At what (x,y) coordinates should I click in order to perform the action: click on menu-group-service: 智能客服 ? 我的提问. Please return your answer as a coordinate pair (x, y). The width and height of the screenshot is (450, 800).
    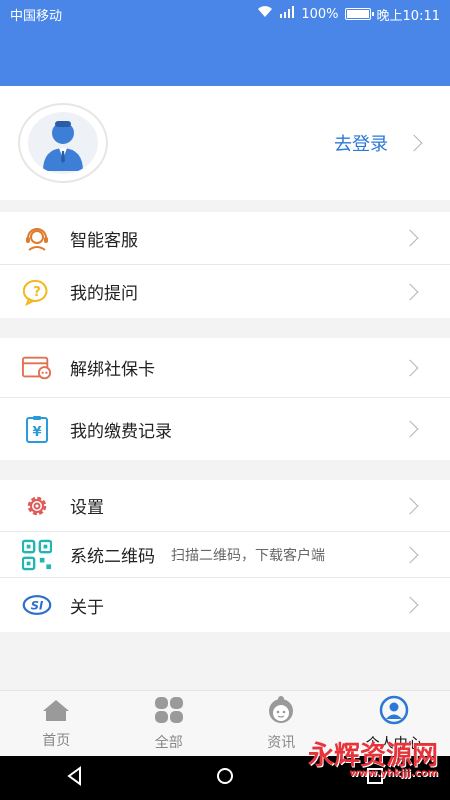
    Looking at the image, I should click on (225, 265).